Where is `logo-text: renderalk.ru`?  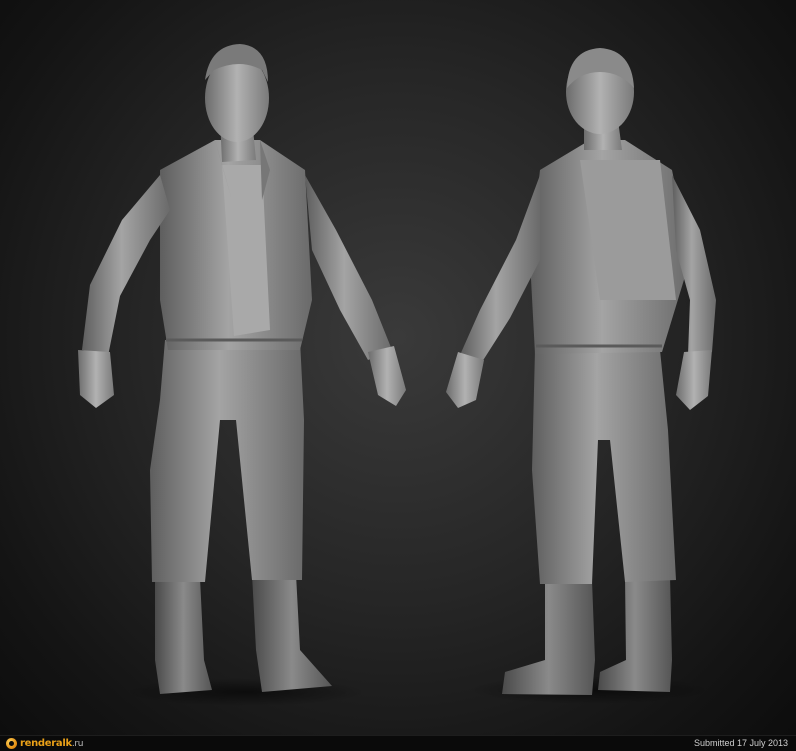 logo-text: renderalk.ru is located at coordinates (52, 743).